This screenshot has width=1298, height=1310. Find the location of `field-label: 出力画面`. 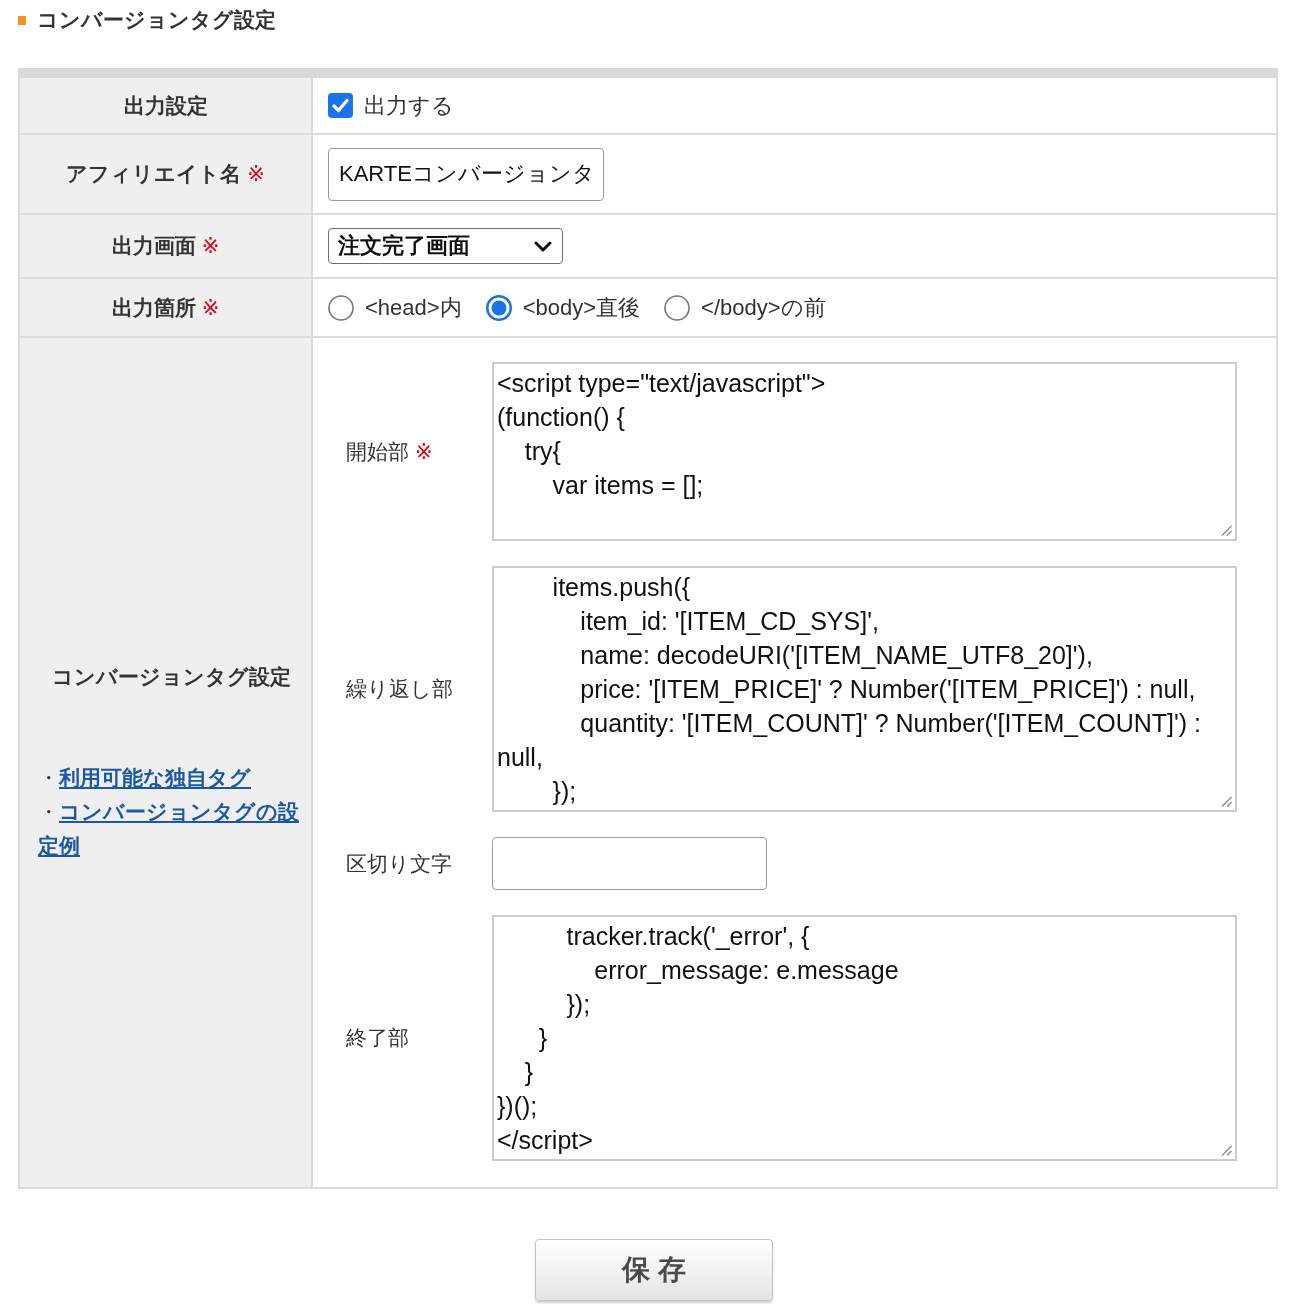

field-label: 出力画面 is located at coordinates (153, 246).